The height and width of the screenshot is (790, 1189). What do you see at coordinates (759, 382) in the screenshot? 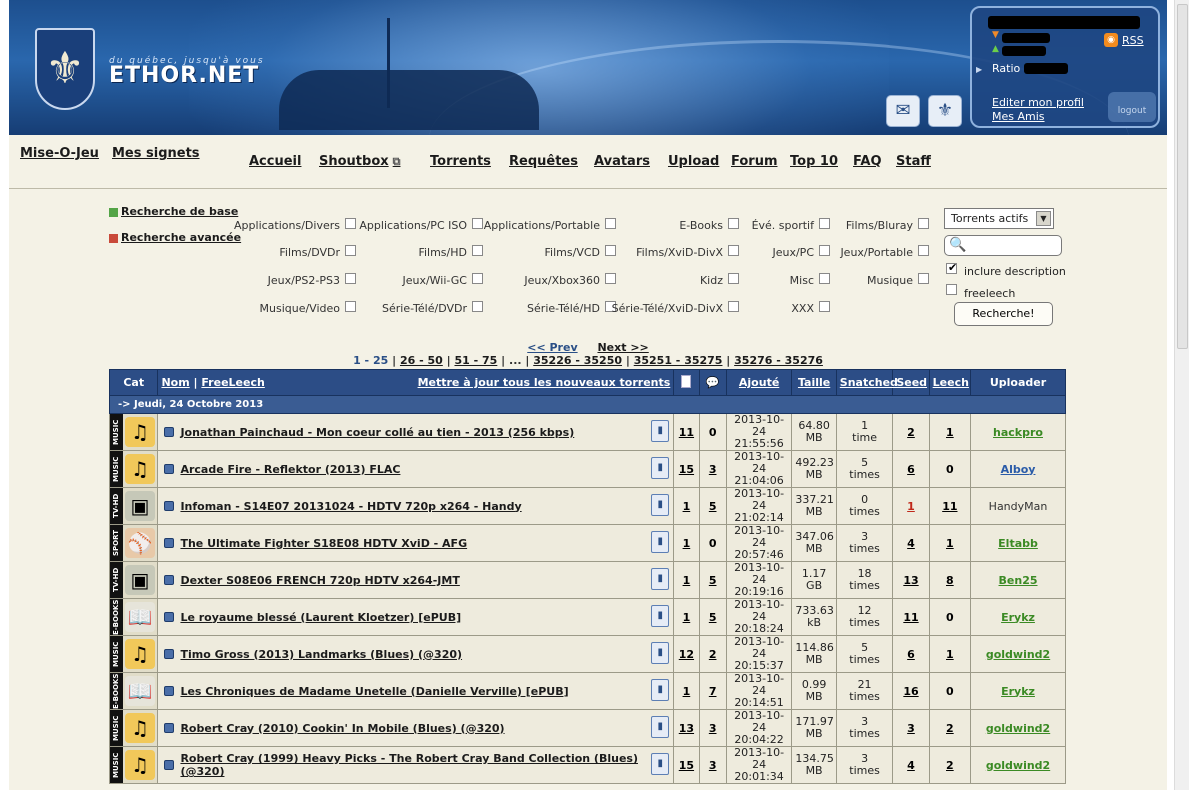
I see `col-added: Ajouté` at bounding box center [759, 382].